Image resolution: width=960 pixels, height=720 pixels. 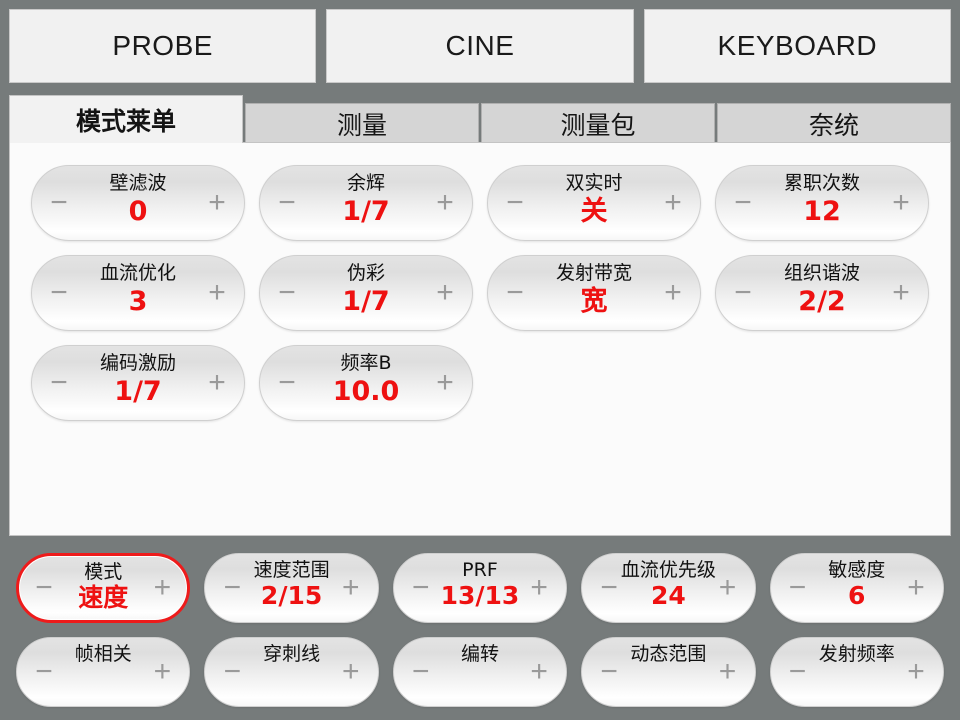 What do you see at coordinates (103, 588) in the screenshot?
I see `control-mode: − 模式 速度 +` at bounding box center [103, 588].